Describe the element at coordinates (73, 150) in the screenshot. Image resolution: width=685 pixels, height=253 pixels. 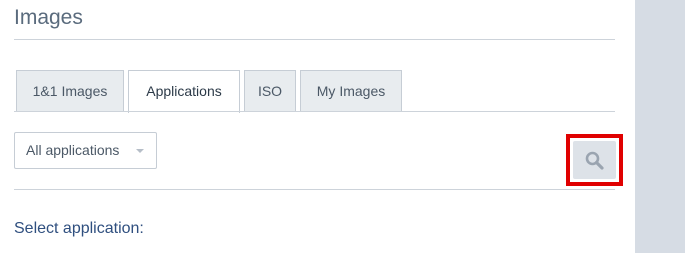
I see `dropdown-value: All applications` at that location.